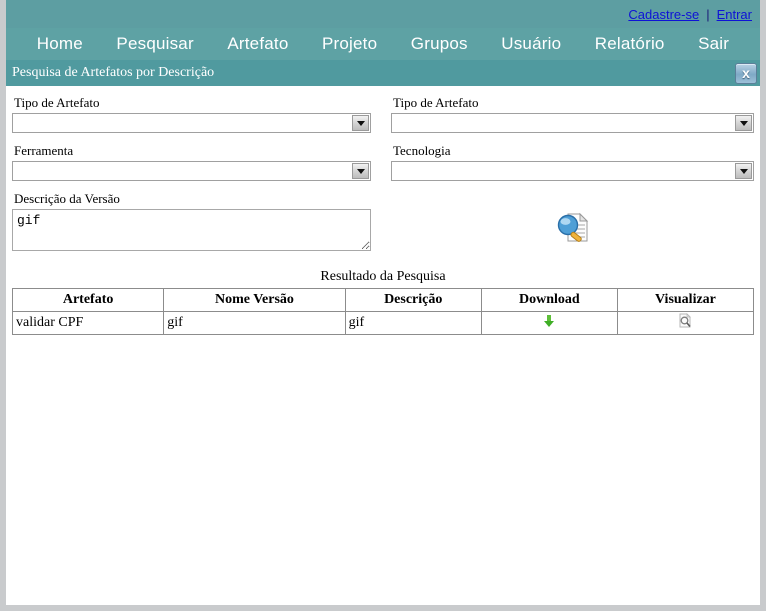 The image size is (766, 611). Describe the element at coordinates (254, 323) in the screenshot. I see `cell-nome-versao: gif` at that location.